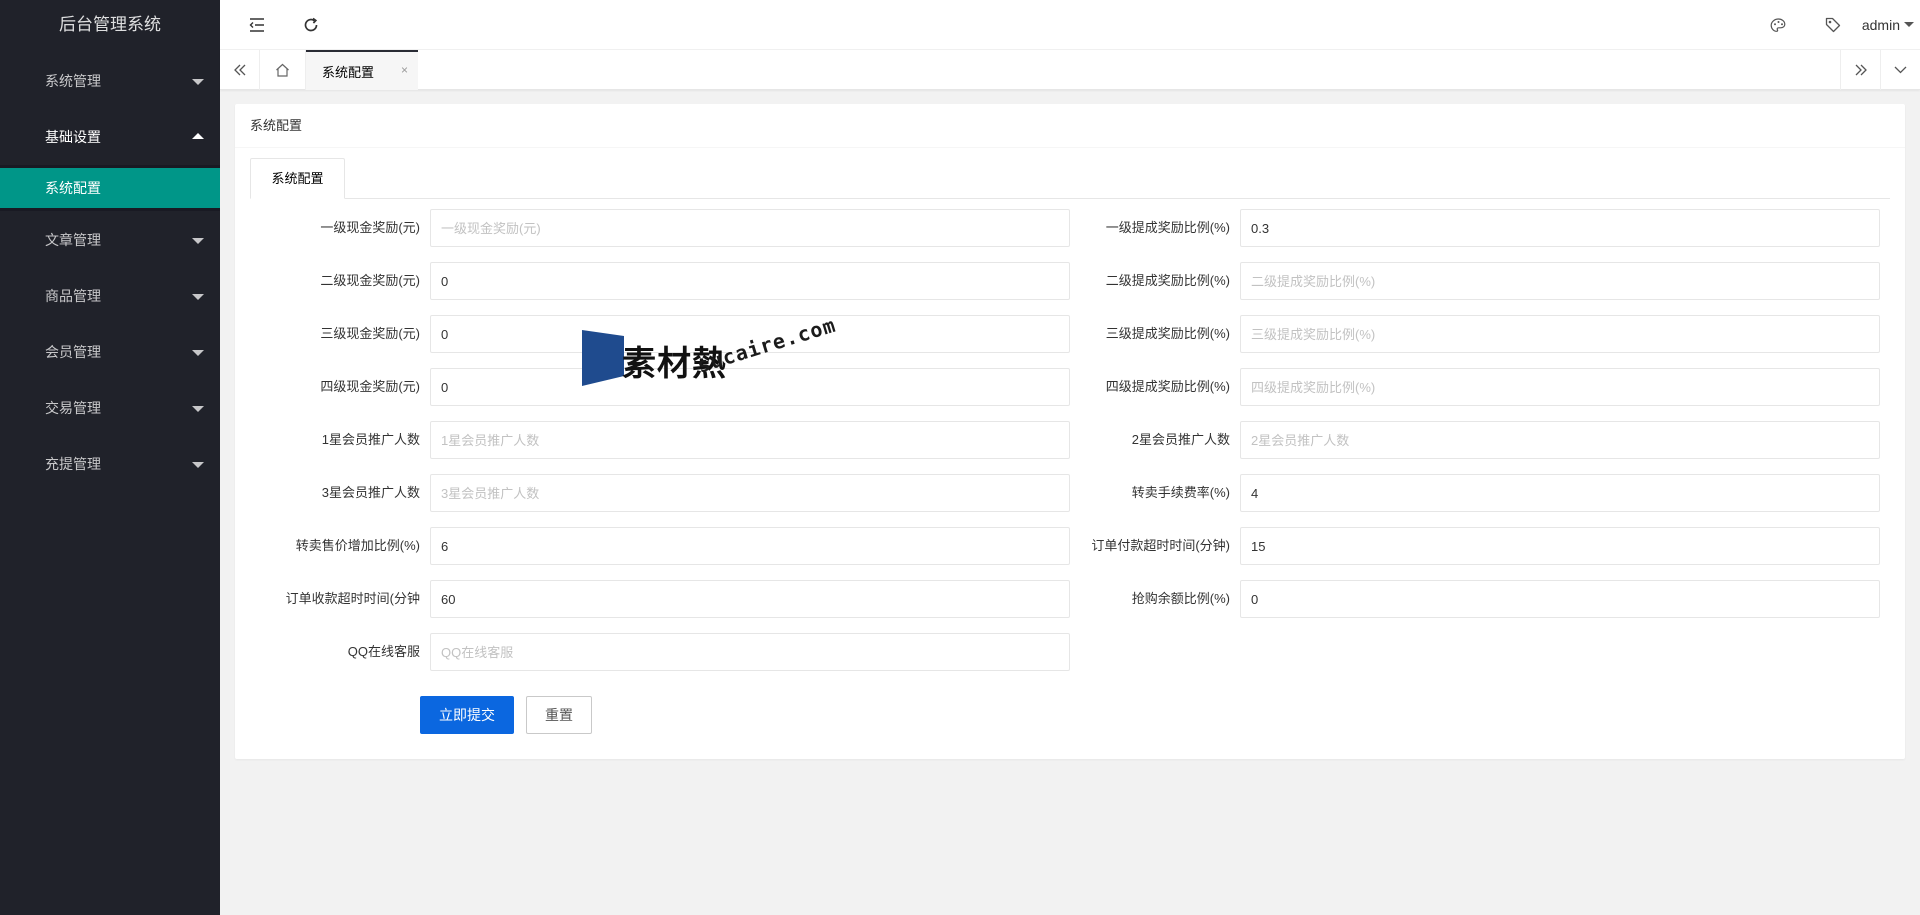 This screenshot has width=1920, height=915. I want to click on level4-commission-rate-input, so click(1560, 387).